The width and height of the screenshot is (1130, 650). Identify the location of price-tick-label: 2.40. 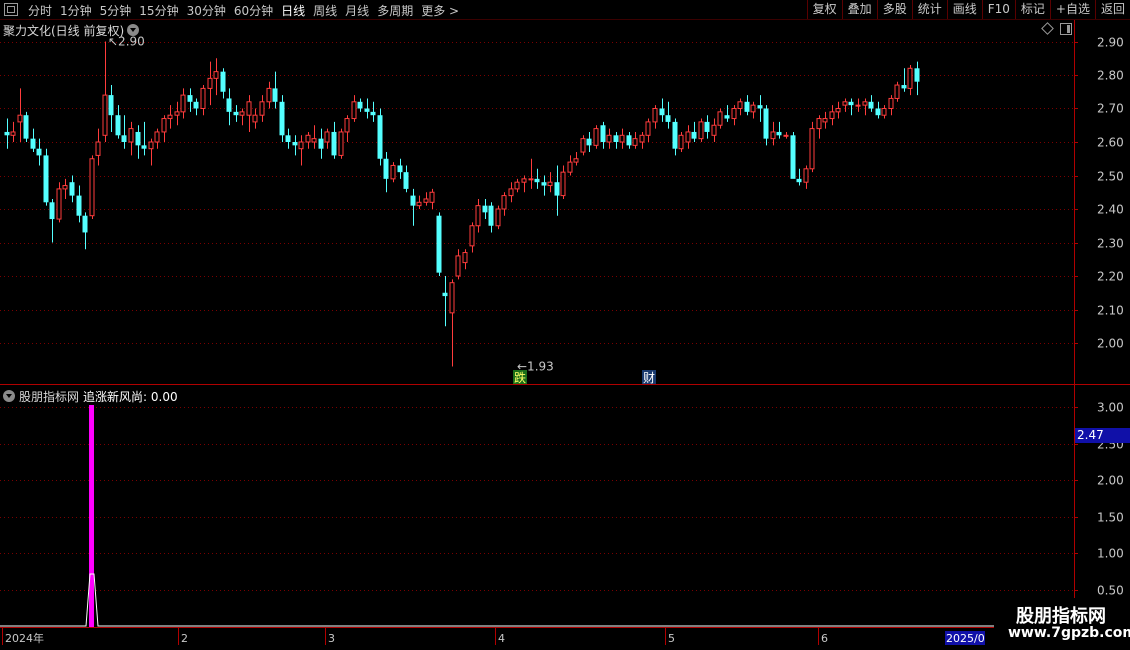
(1110, 210).